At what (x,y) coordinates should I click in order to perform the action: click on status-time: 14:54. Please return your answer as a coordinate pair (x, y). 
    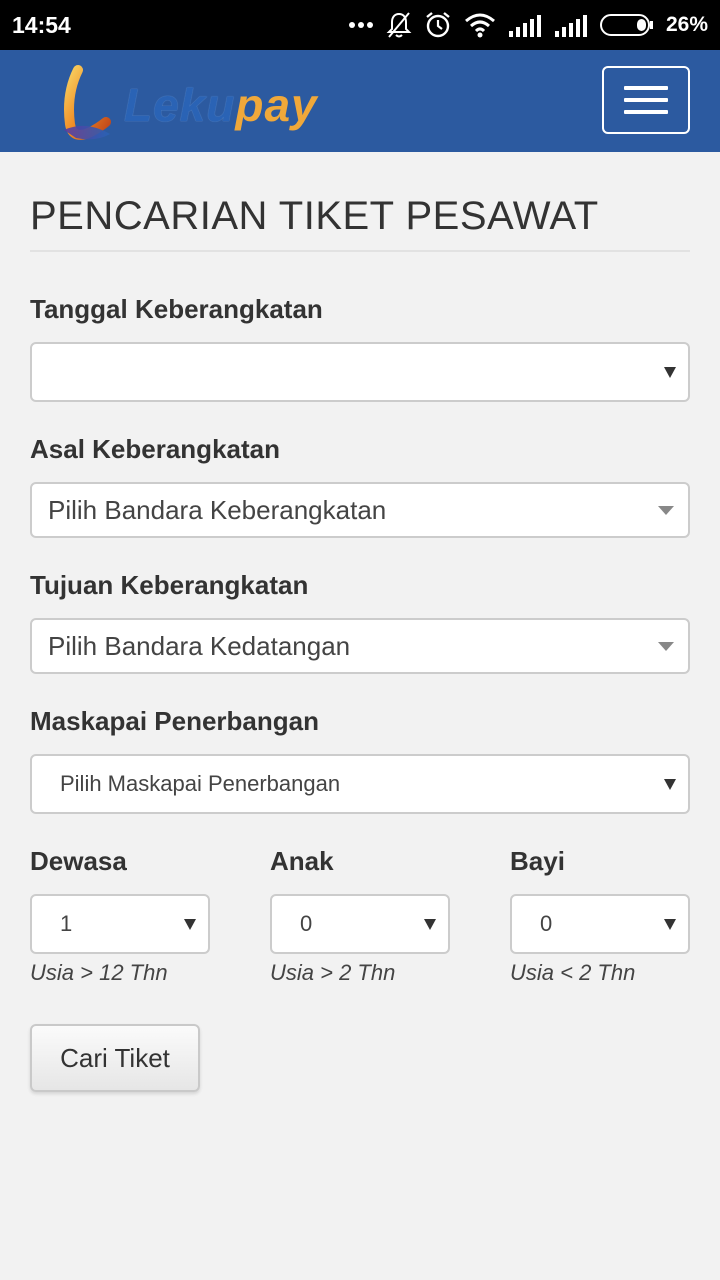
    Looking at the image, I should click on (41, 25).